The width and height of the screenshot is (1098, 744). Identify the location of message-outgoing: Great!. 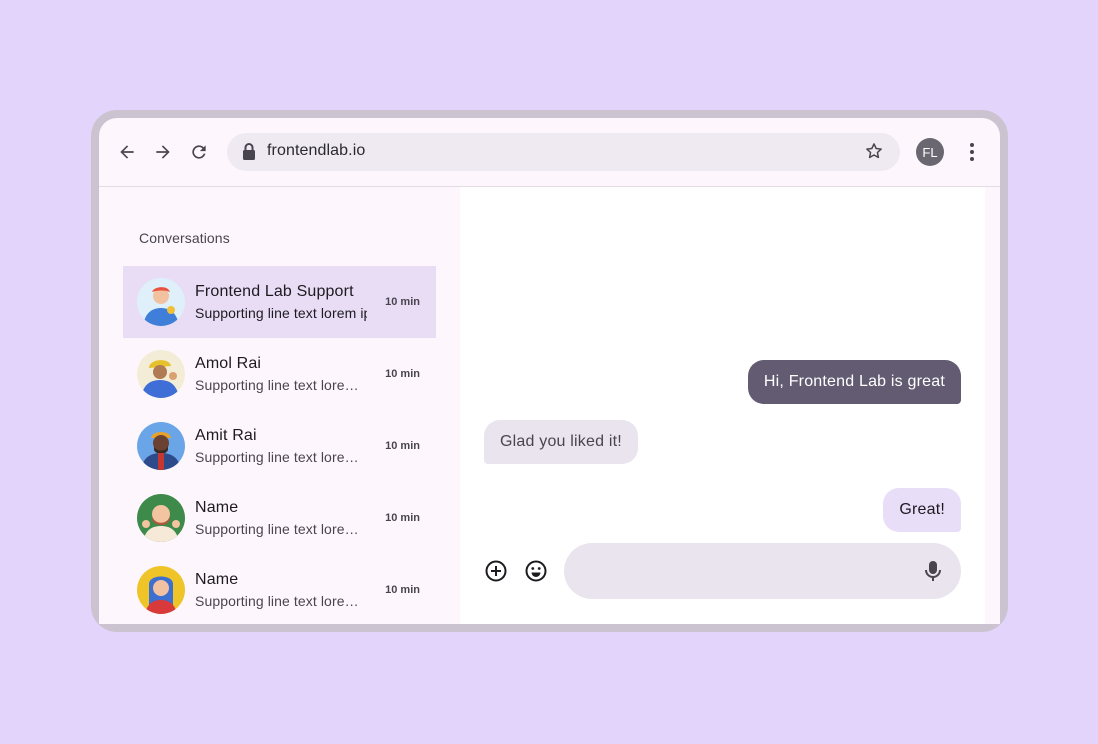
(922, 510).